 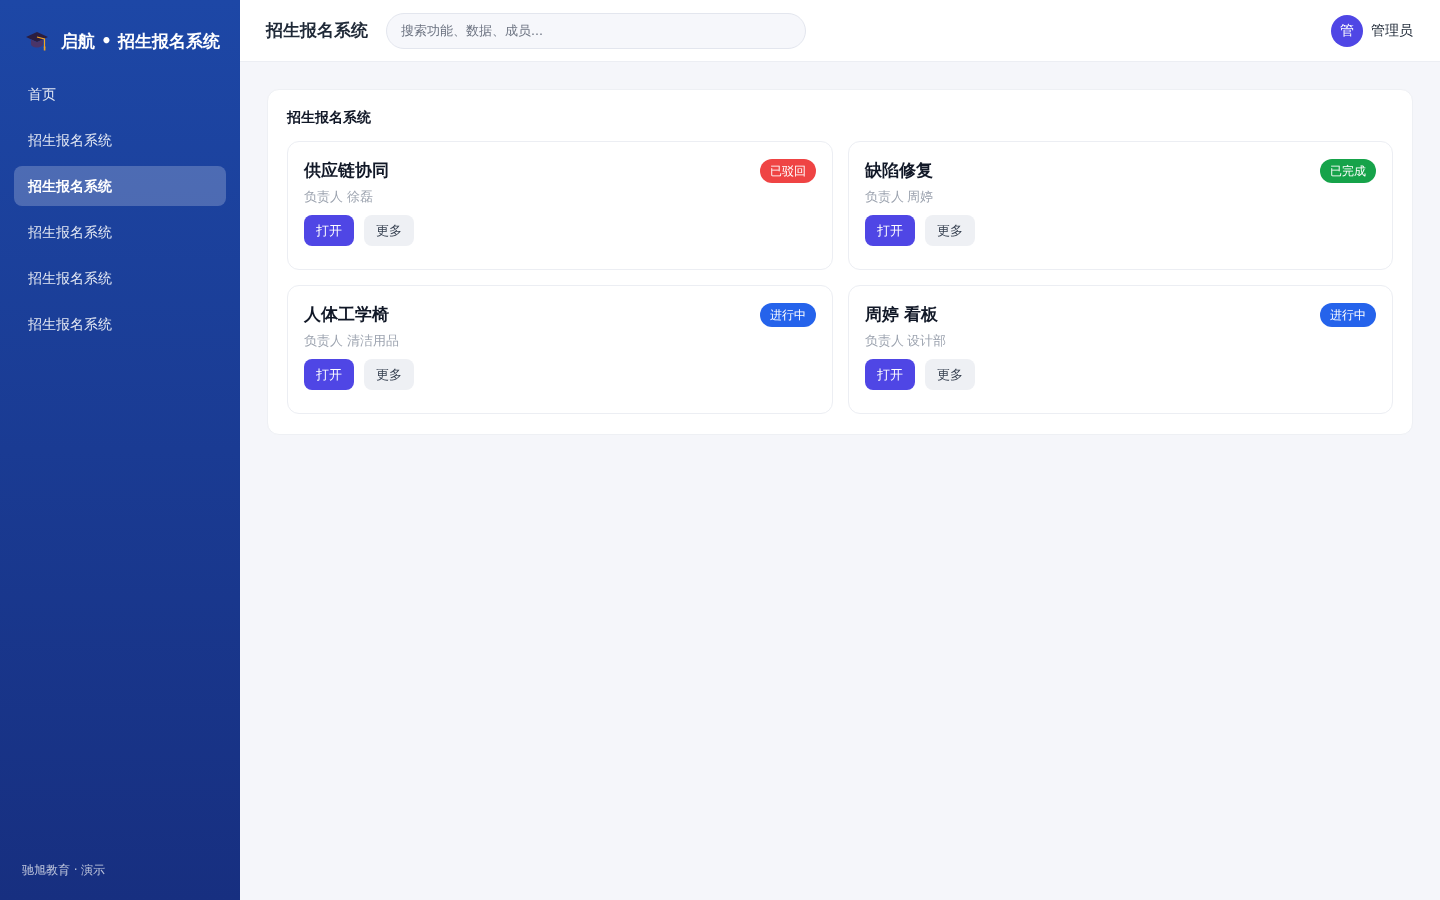 I want to click on footer-text: 驰旭教育 · 演示, so click(x=64, y=870).